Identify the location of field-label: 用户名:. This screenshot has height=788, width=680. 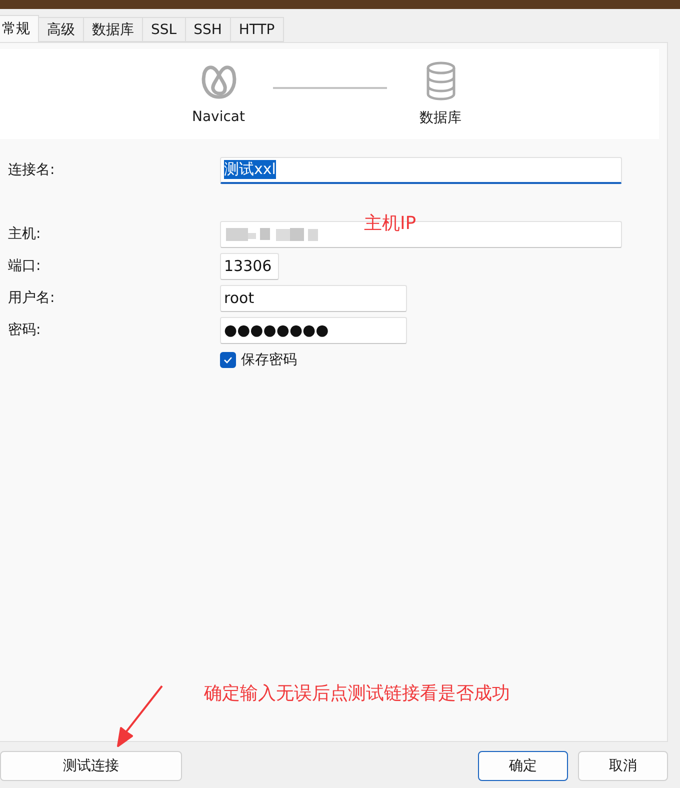
(31, 298).